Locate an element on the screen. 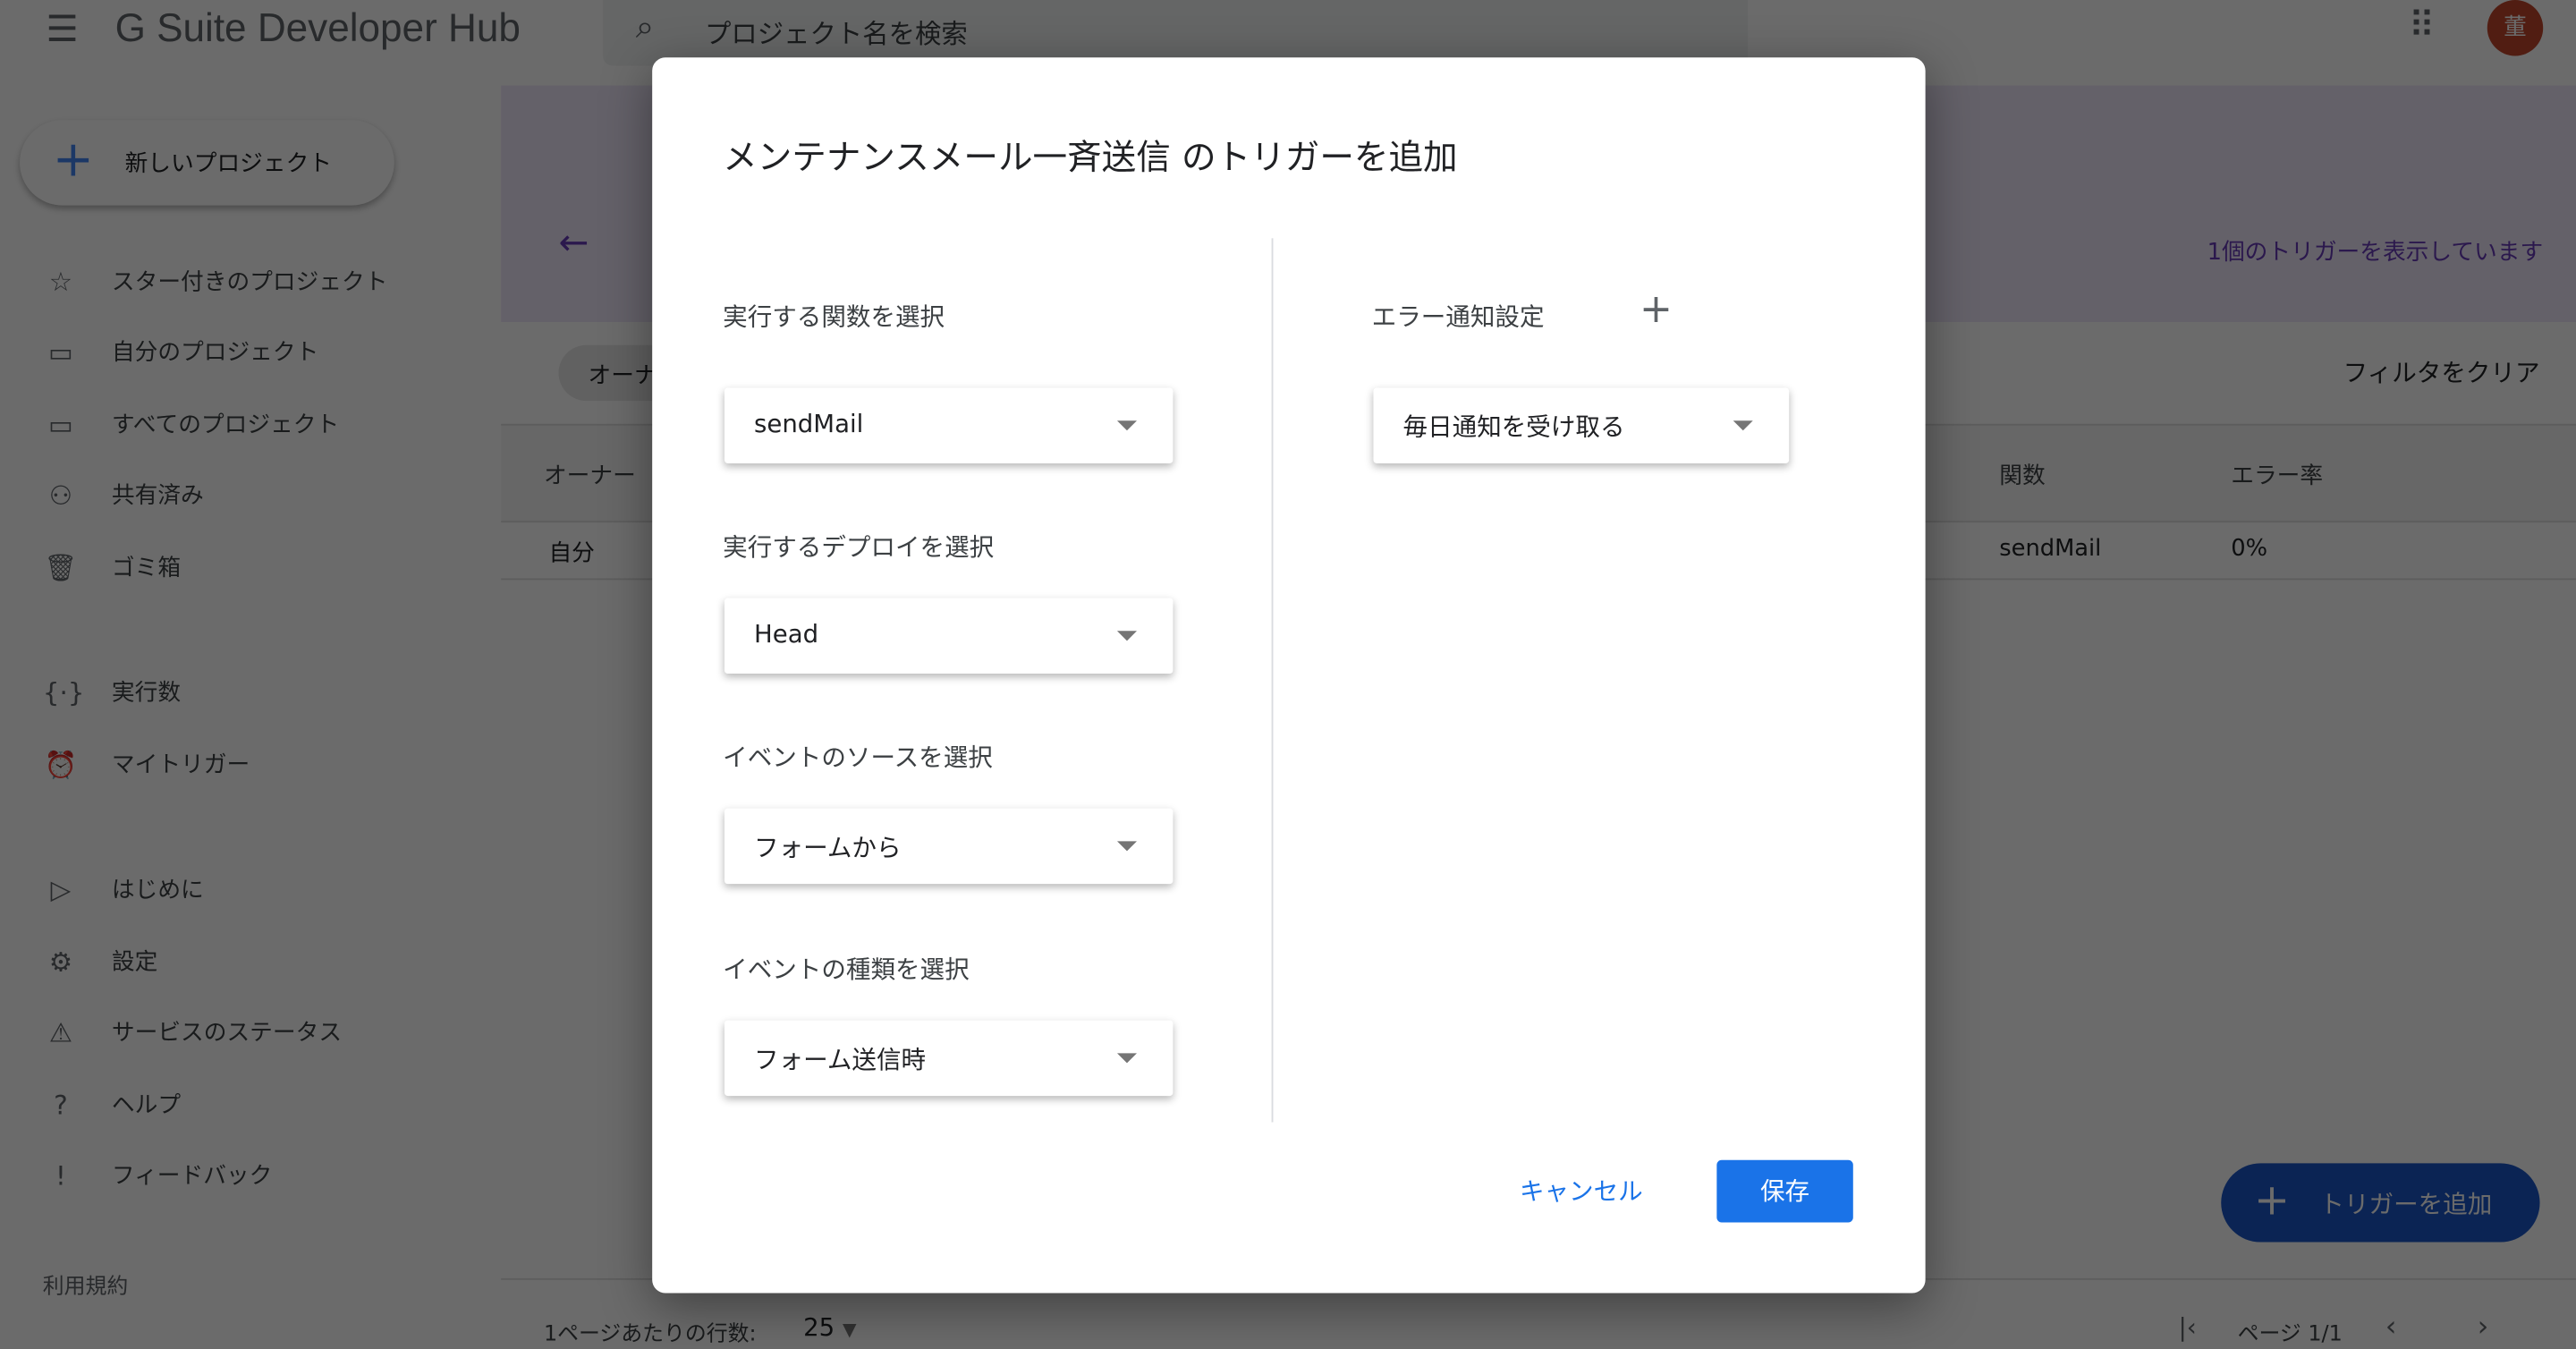 This screenshot has height=1349, width=2576. back-arrow-icon: ← is located at coordinates (573, 244).